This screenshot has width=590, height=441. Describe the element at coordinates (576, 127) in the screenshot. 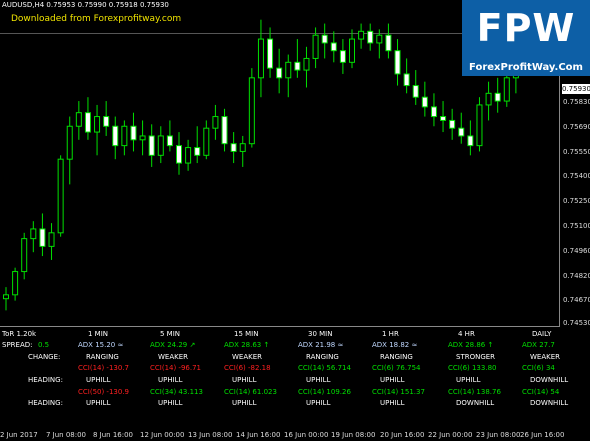

I see `price-axis-label: 0.75690` at that location.